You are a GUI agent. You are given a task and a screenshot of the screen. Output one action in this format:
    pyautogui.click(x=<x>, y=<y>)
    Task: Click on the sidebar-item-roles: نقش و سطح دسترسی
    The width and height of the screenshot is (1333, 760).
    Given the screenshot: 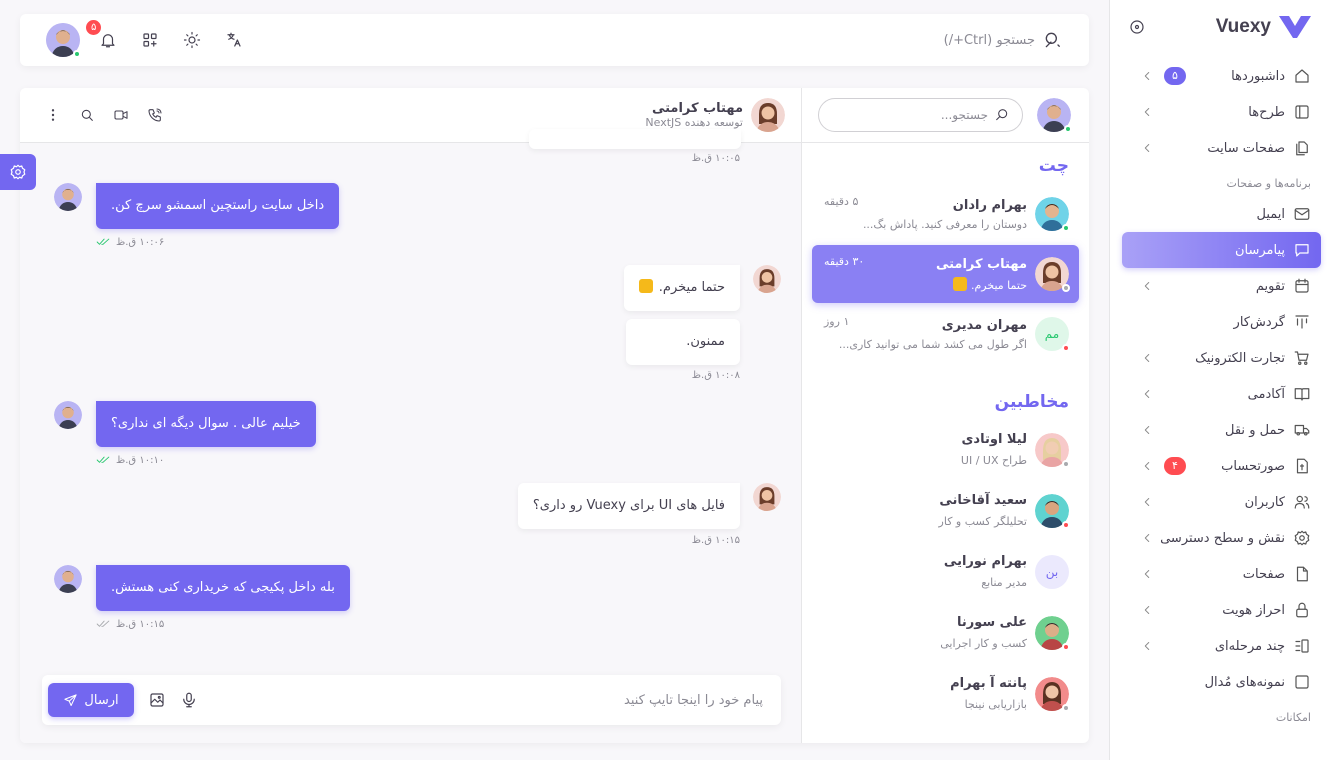 What is the action you would take?
    pyautogui.click(x=1221, y=538)
    